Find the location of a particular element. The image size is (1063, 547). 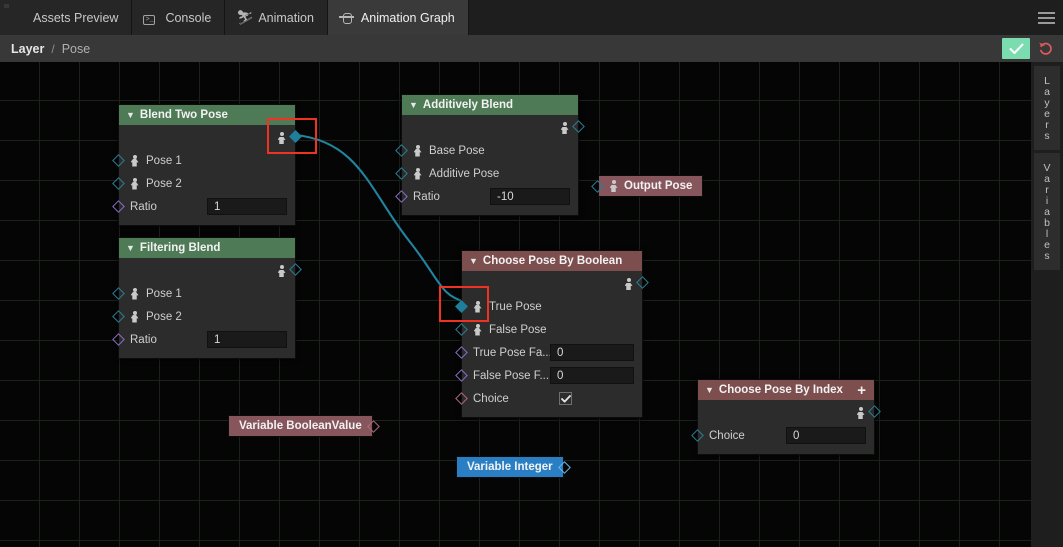

pill-label: Variable BooleanValue is located at coordinates (300, 426).